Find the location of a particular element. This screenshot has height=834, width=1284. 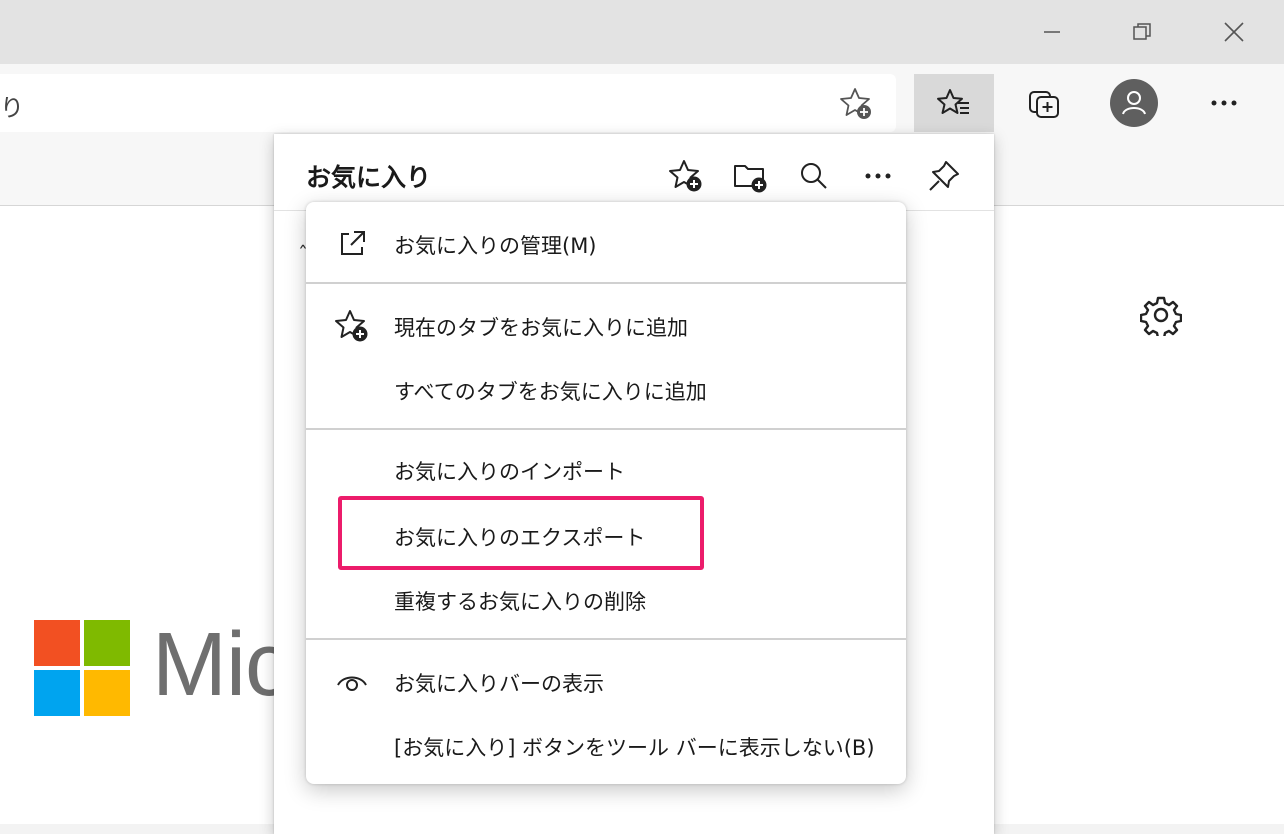

add-favorite-button is located at coordinates (856, 104).